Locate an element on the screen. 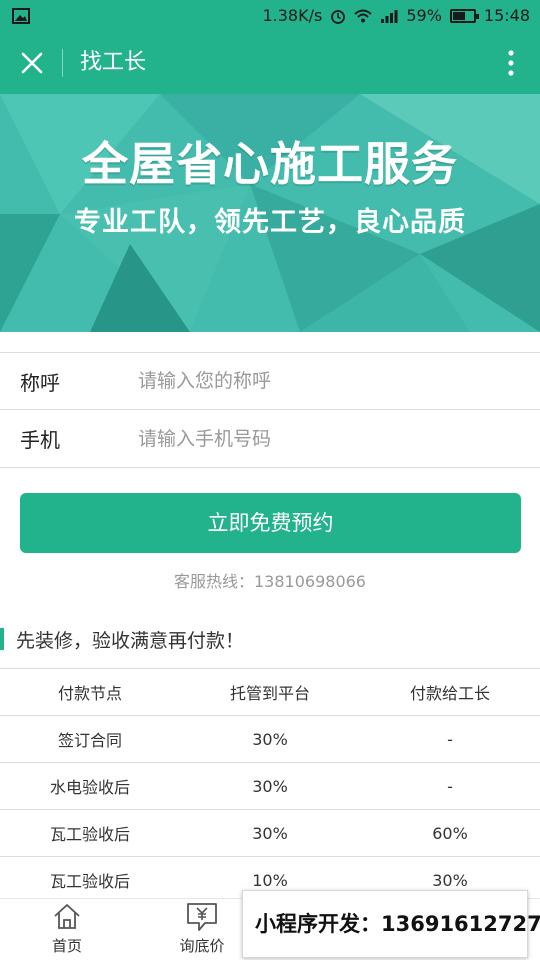 This screenshot has height=960, width=540. customer-hotline: 客服热线：13810698066 is located at coordinates (270, 581).